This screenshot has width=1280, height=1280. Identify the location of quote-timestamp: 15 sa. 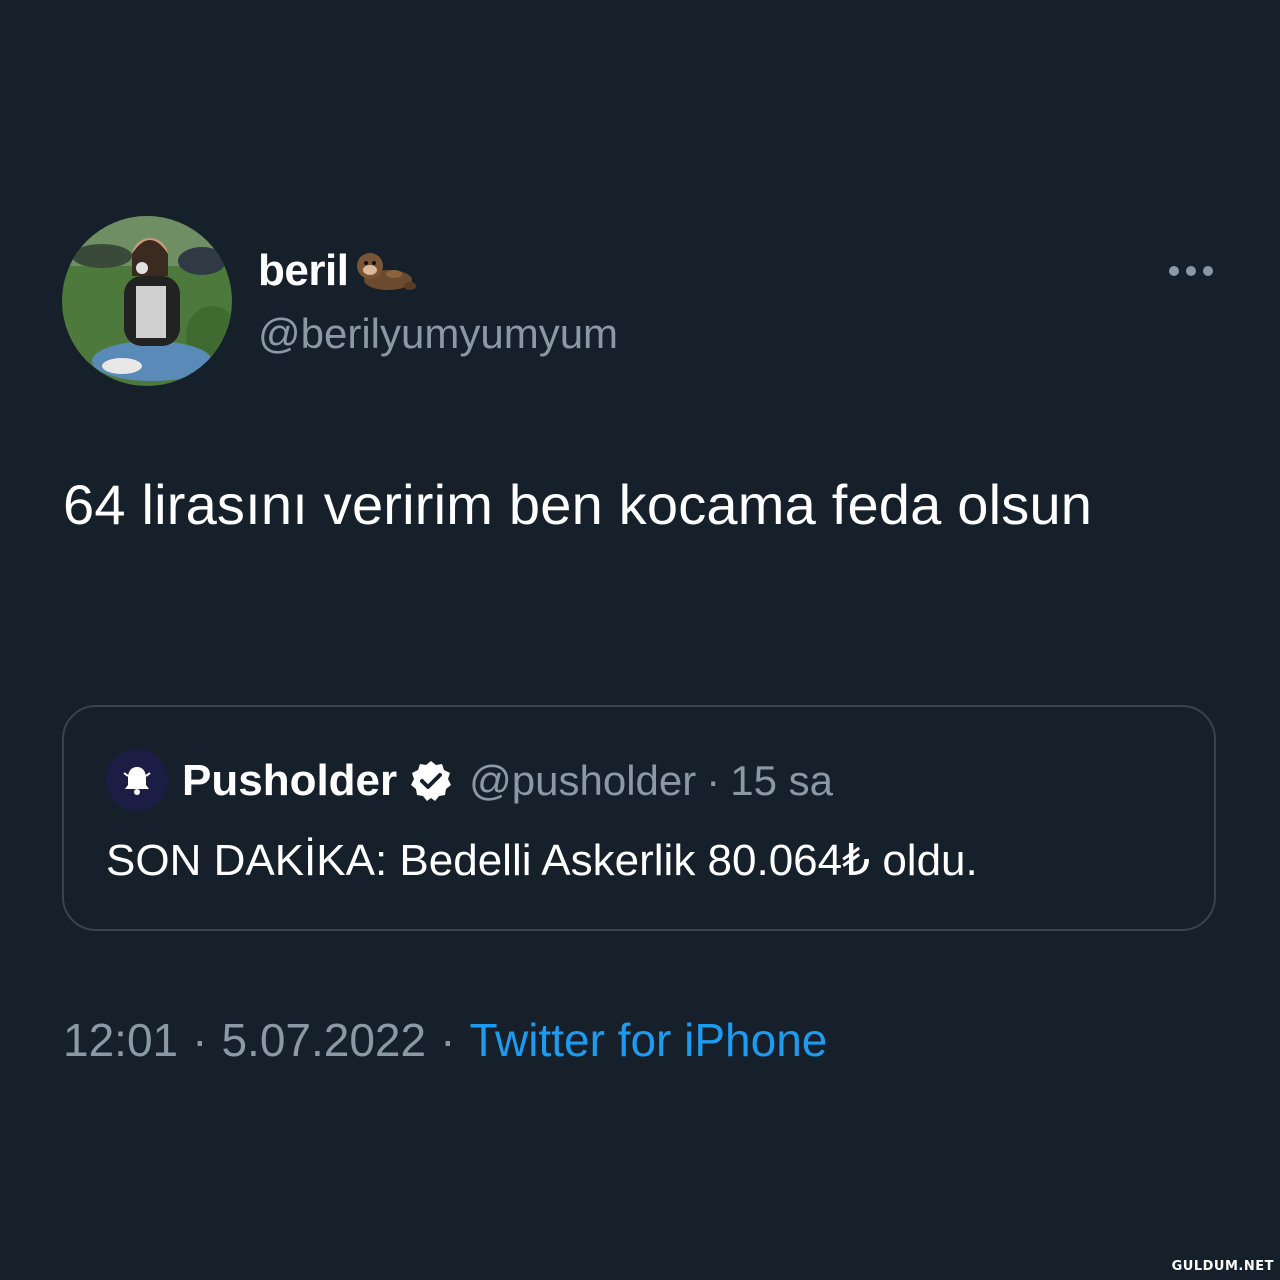
(781, 781).